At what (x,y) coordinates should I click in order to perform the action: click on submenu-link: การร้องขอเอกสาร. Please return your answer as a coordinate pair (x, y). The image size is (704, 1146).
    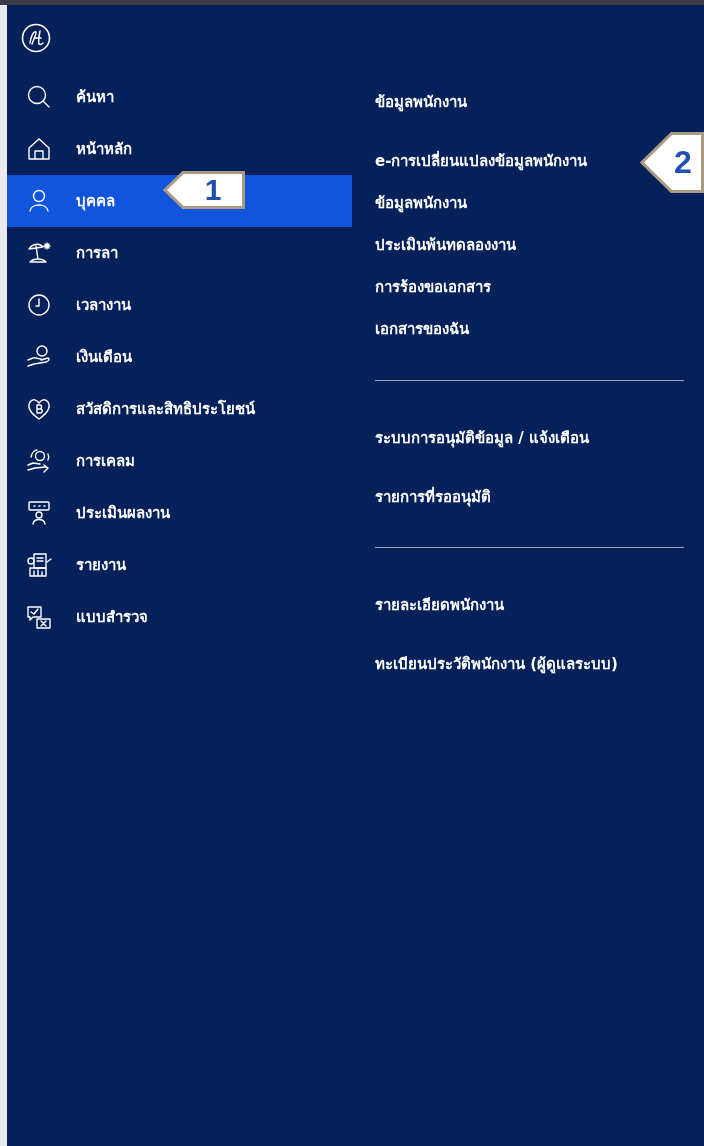
    Looking at the image, I should click on (433, 287).